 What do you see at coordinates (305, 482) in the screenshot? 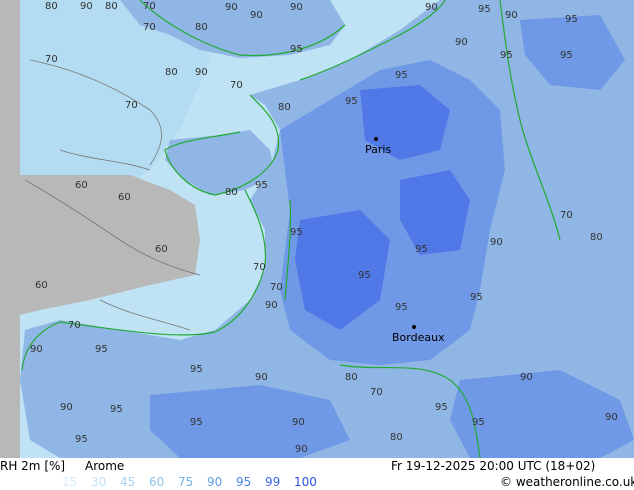
I see `legend-level: 100` at bounding box center [305, 482].